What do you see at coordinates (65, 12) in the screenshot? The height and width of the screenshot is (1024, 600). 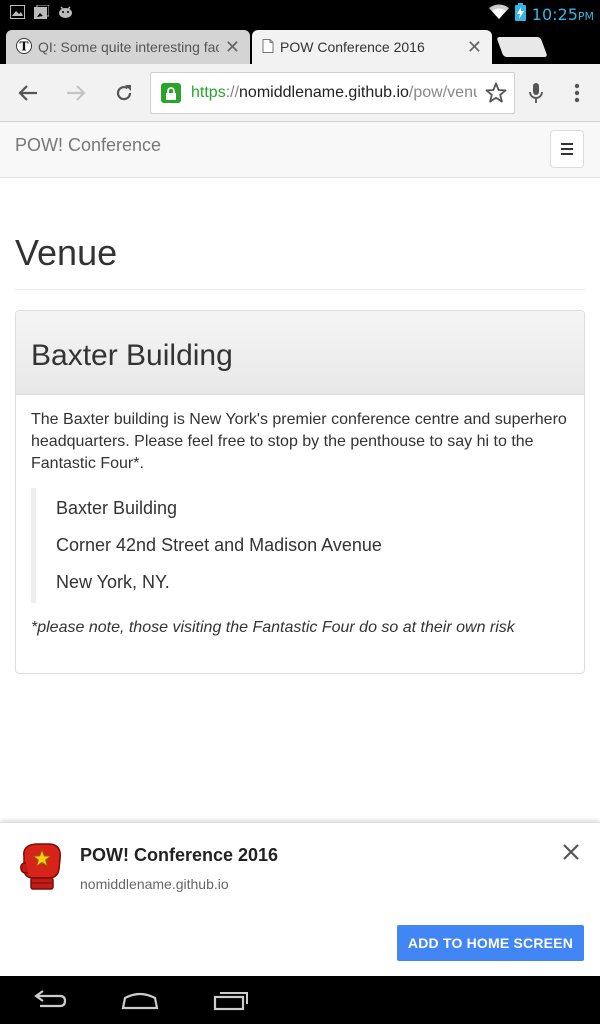 I see `android-icon` at bounding box center [65, 12].